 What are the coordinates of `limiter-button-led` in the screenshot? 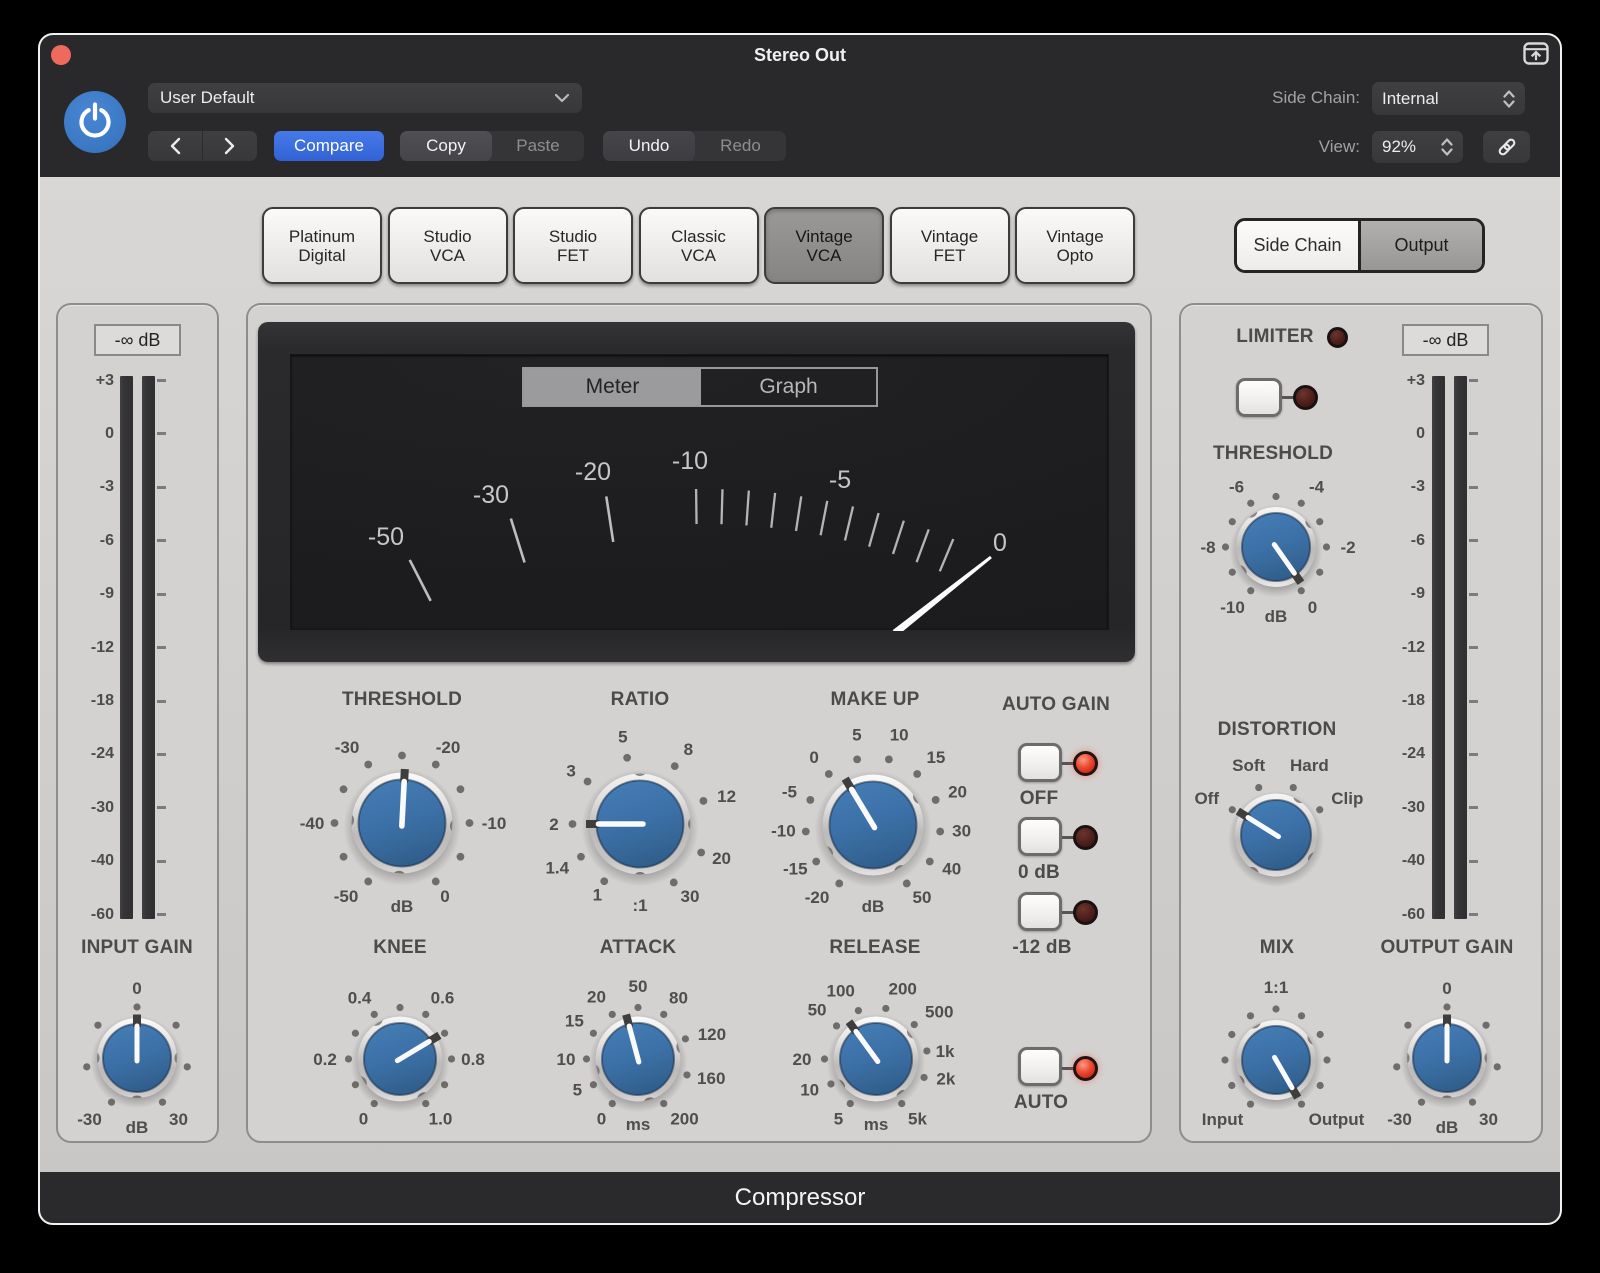 It's located at (1305, 397).